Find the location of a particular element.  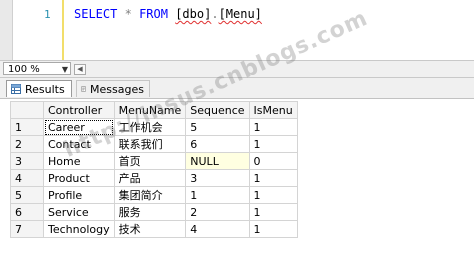

column-header-controller: Controller is located at coordinates (79, 110).